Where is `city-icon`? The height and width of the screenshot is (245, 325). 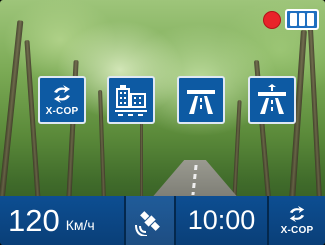
city-icon is located at coordinates (131, 100).